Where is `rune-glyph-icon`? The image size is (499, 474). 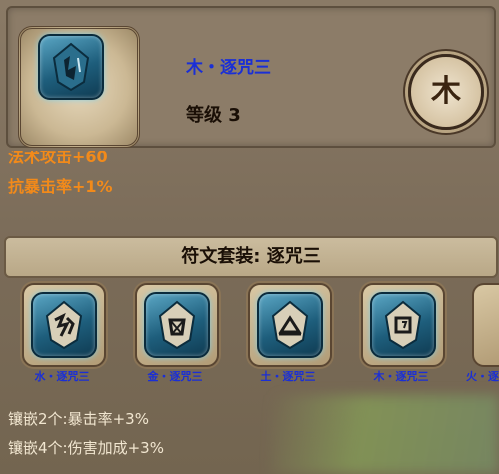 rune-glyph-icon is located at coordinates (71, 67).